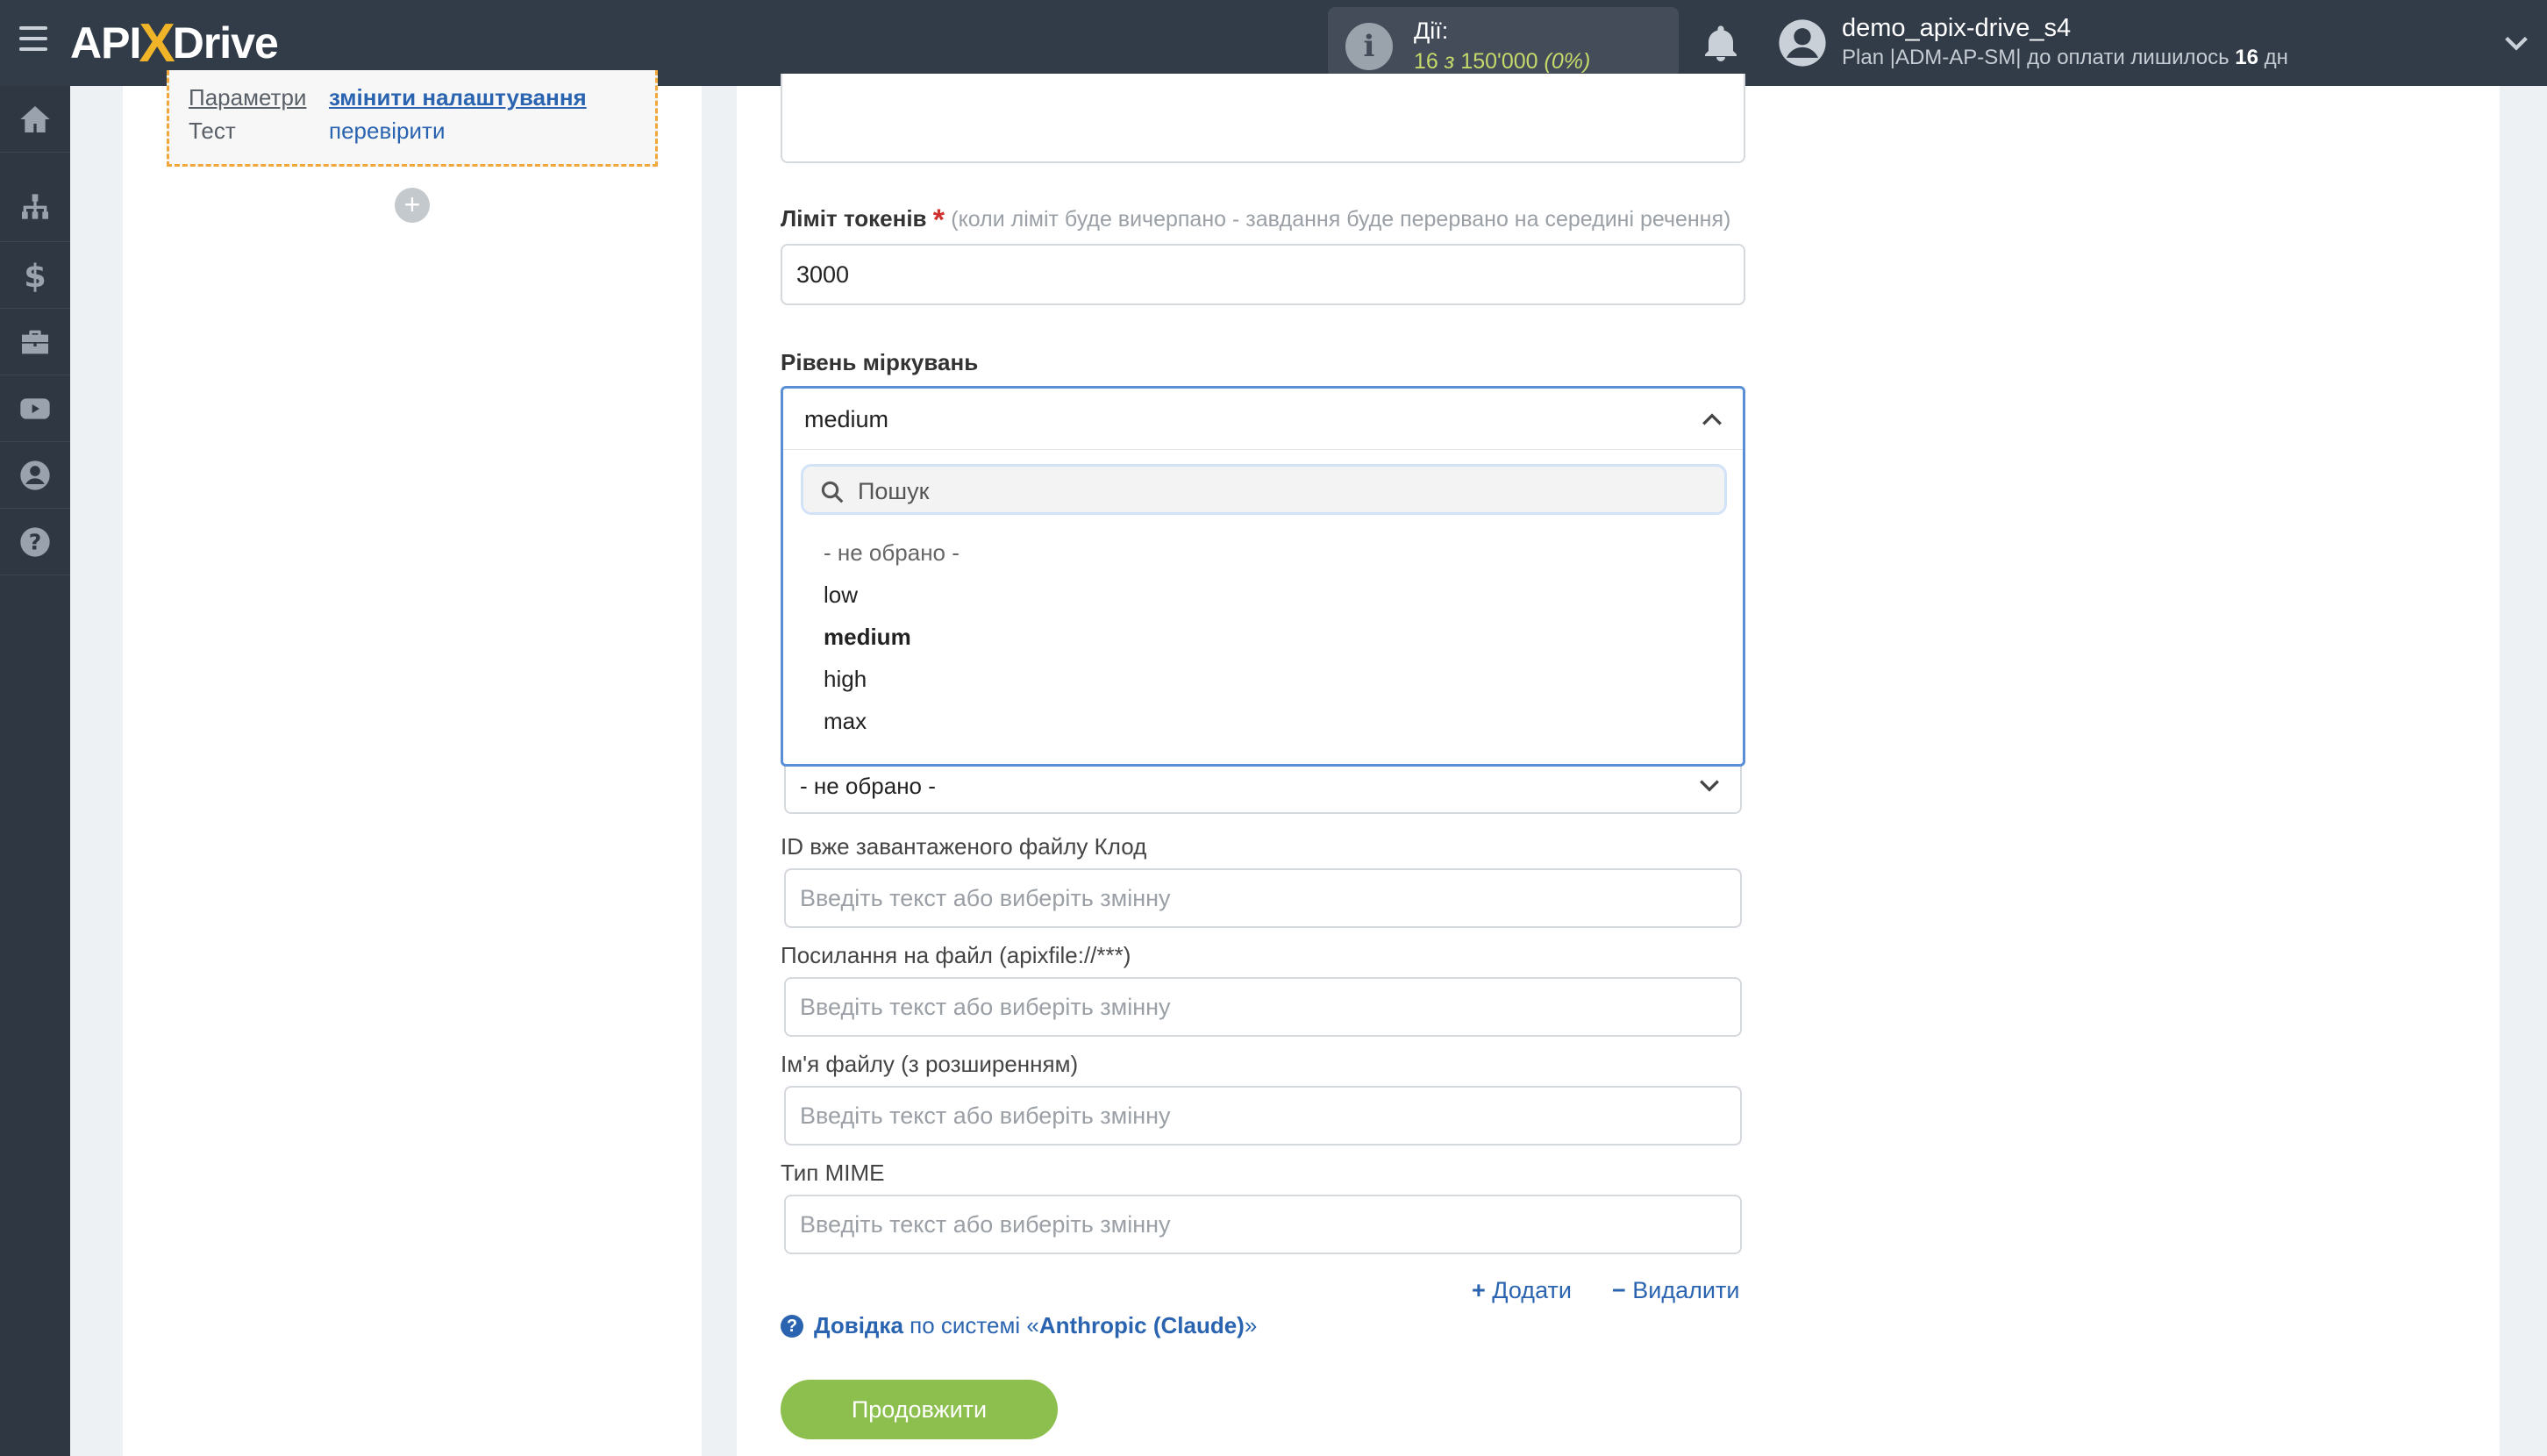  What do you see at coordinates (2036, 57) in the screenshot?
I see `plan-text: Plan |ADM-AP-SM| до оплати лишилось` at bounding box center [2036, 57].